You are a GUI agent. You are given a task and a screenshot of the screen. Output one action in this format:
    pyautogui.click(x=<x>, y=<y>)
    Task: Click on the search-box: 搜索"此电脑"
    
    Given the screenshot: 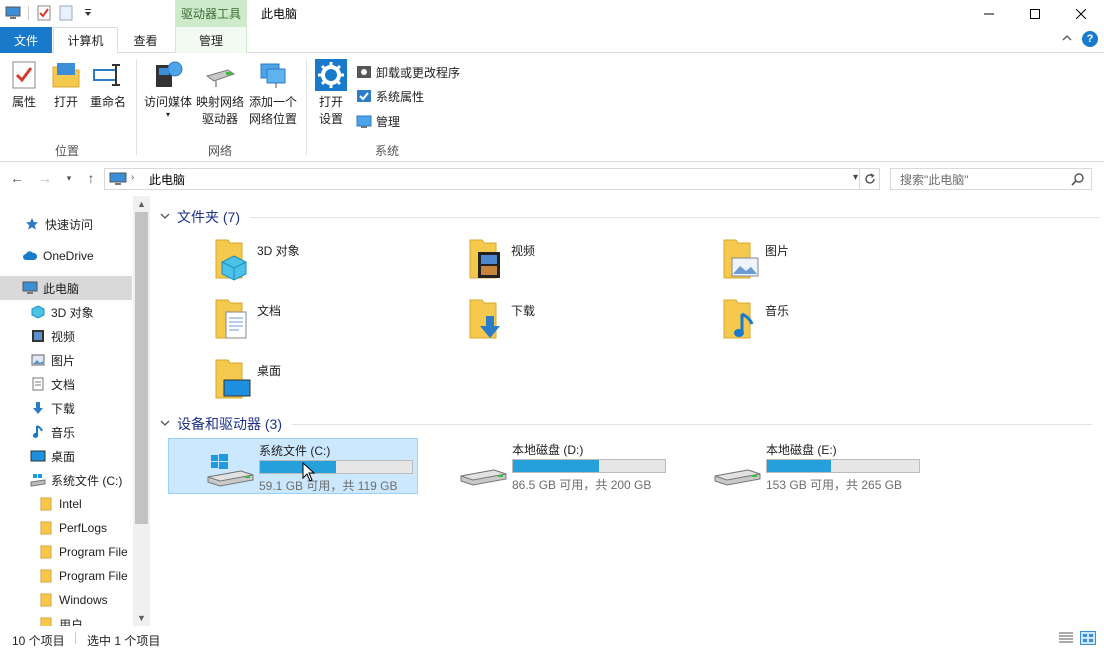 What is the action you would take?
    pyautogui.click(x=991, y=179)
    